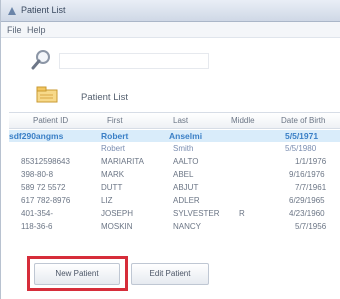 The width and height of the screenshot is (340, 299). I want to click on cell-dob: 5/7/1956, so click(311, 226).